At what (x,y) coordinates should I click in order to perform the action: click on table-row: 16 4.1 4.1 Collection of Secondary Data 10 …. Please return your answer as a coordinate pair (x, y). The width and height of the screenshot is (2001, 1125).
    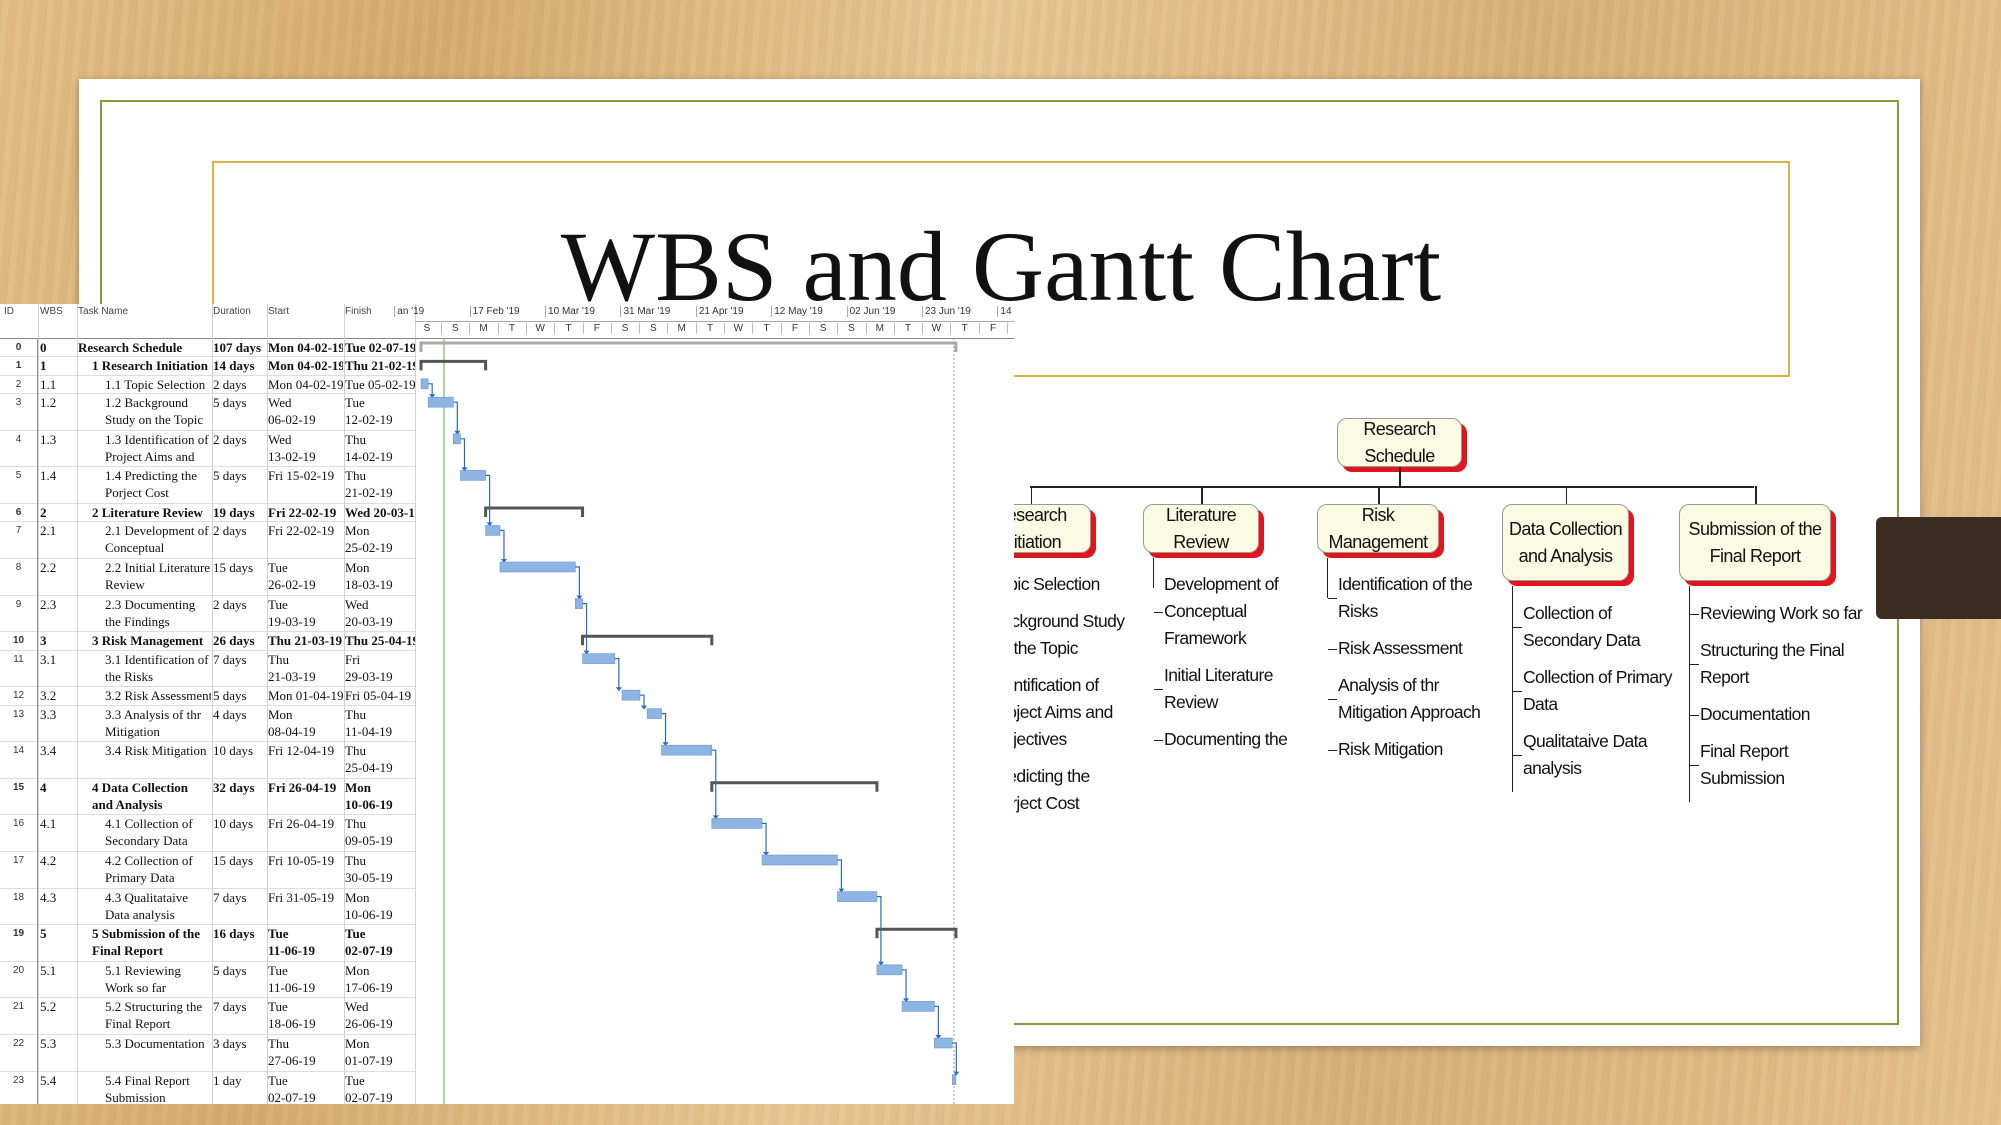
    Looking at the image, I should click on (207, 833).